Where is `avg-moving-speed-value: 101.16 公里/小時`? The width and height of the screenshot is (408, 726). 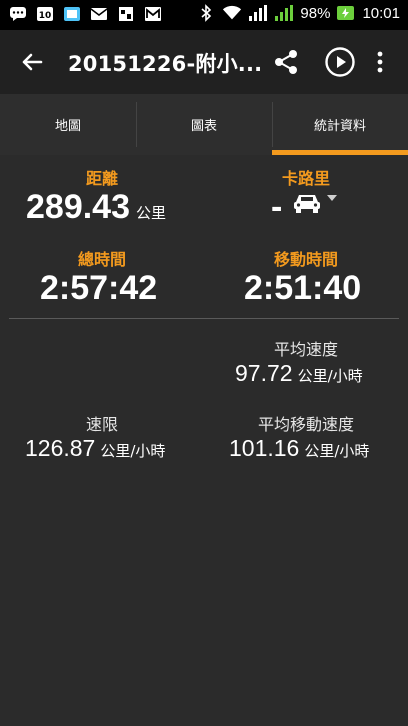 avg-moving-speed-value: 101.16 公里/小時 is located at coordinates (299, 448).